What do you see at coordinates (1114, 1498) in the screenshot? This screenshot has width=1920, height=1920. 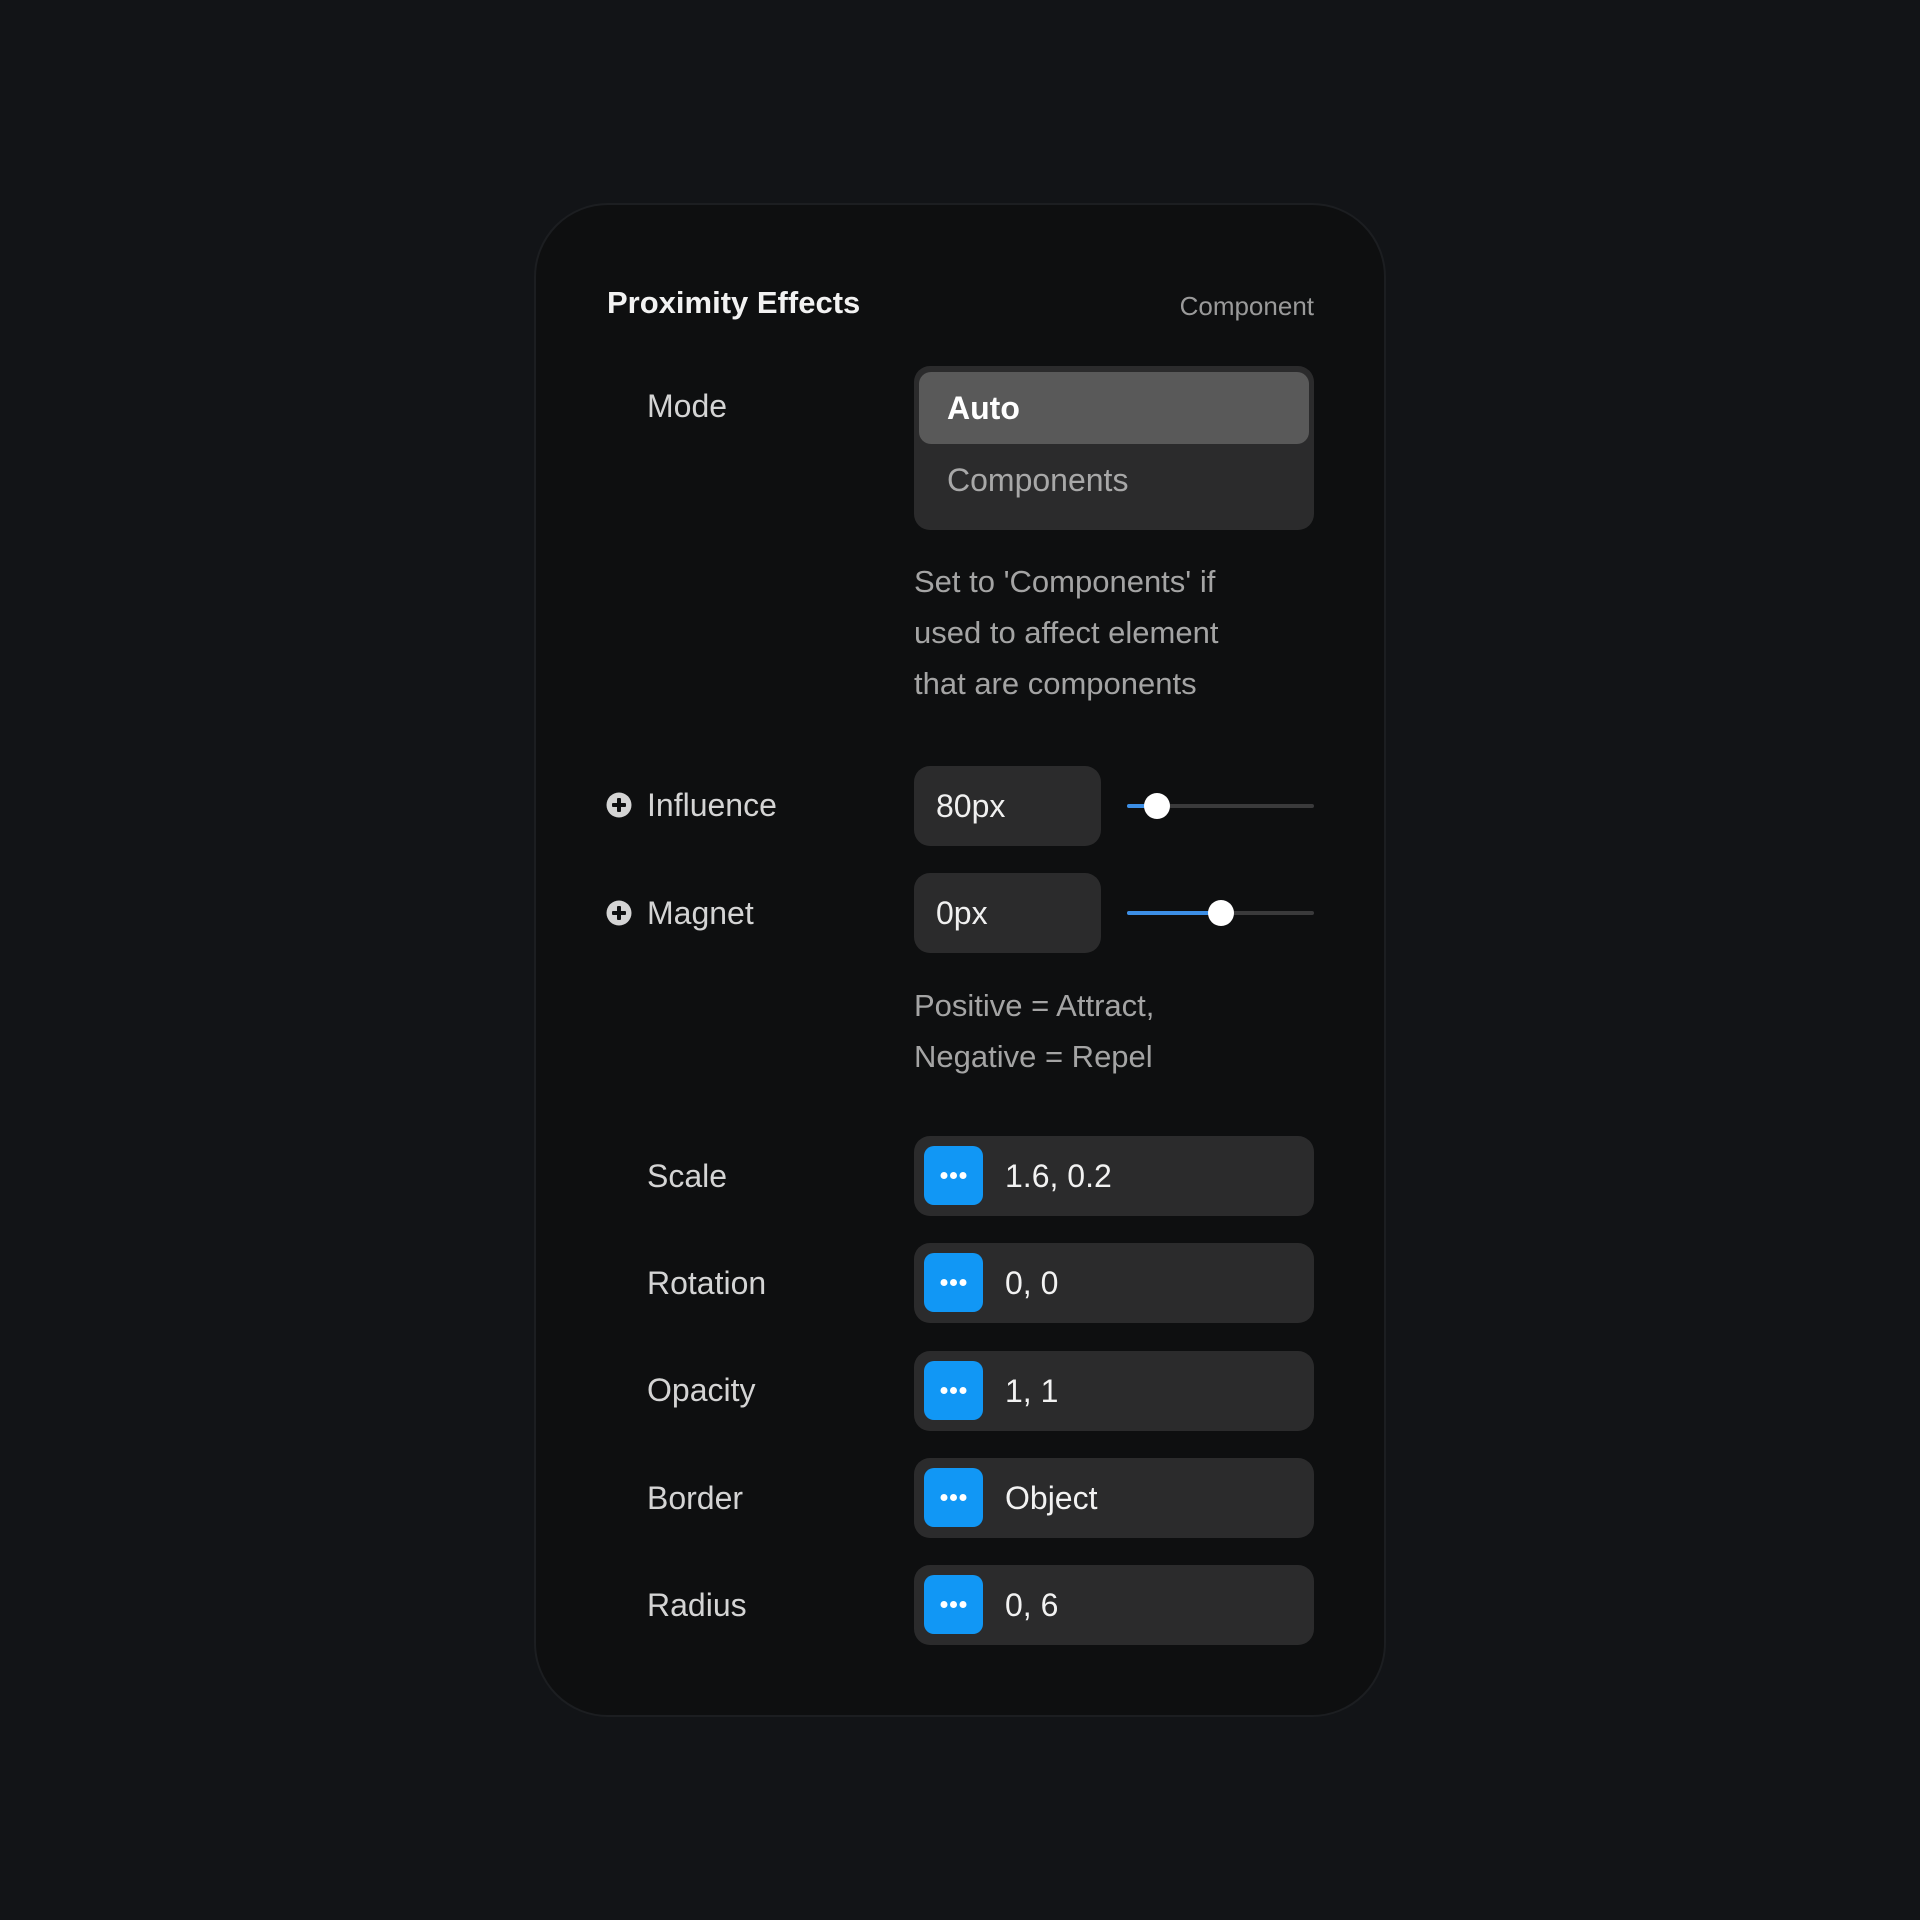 I see `border-field: Object` at bounding box center [1114, 1498].